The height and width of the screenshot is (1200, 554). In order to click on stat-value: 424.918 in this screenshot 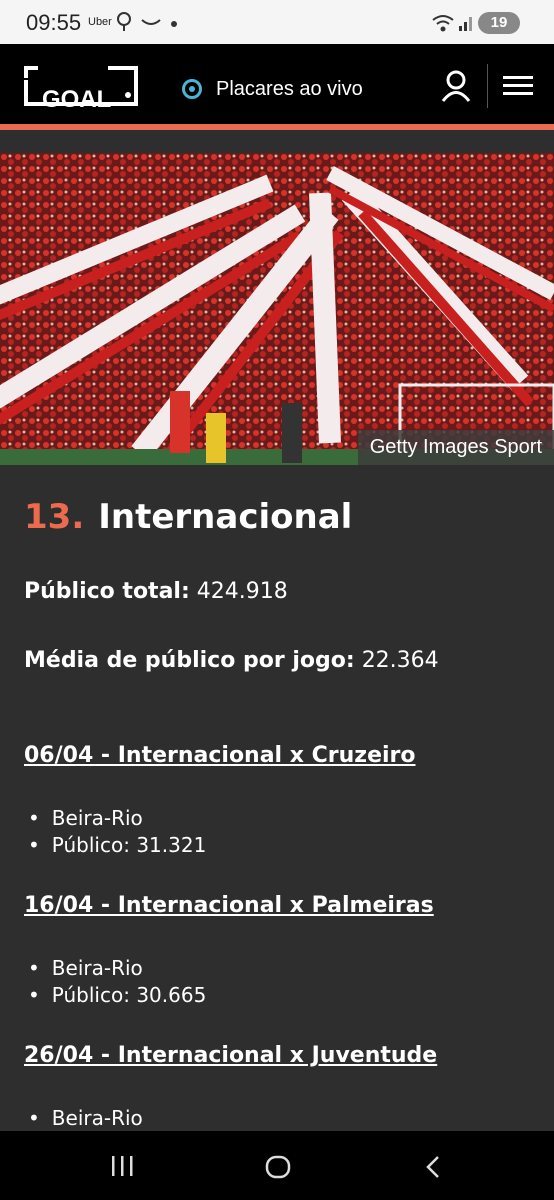, I will do `click(242, 591)`.